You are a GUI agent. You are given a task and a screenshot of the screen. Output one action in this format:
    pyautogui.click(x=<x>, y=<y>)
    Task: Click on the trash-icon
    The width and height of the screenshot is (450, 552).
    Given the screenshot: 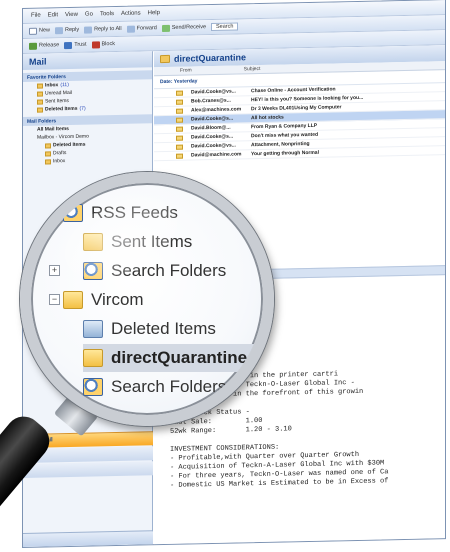 What is the action you would take?
    pyautogui.click(x=93, y=329)
    